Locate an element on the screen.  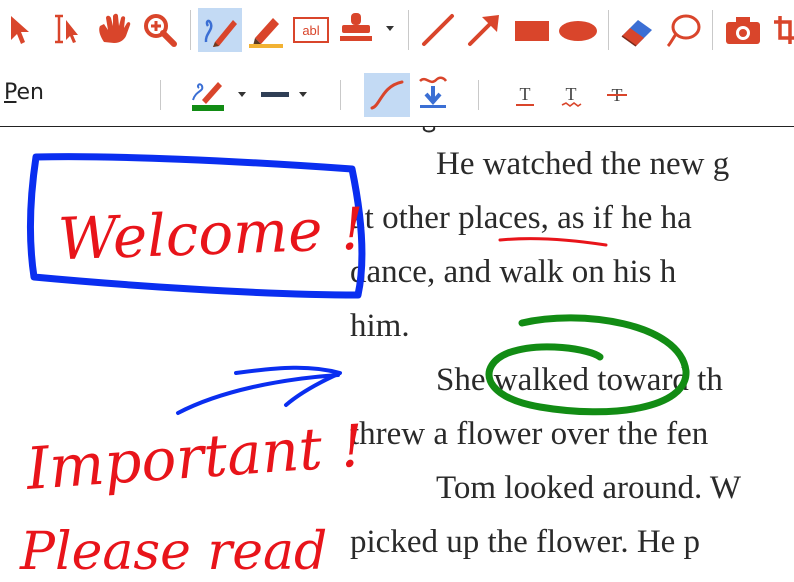
main-toolbar: abl is located at coordinates (397, 30).